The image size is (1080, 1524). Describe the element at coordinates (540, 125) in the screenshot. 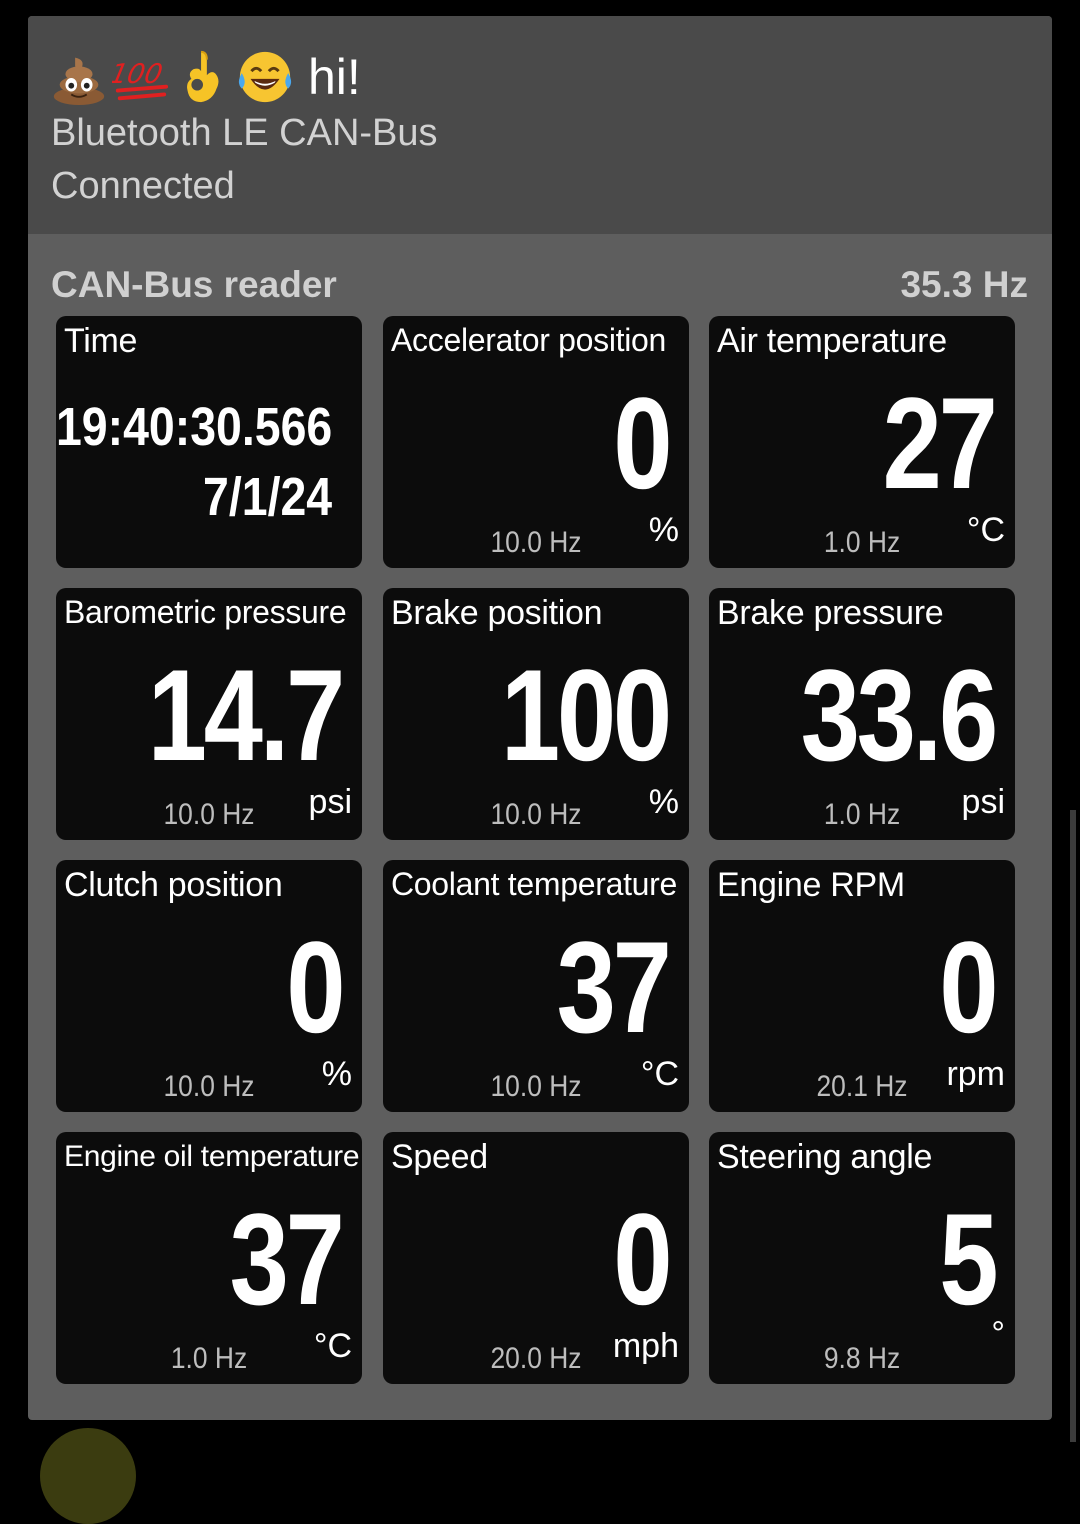

I see `notification-header: 100 hi! Bluetooth LE CAN-Bus Connected` at that location.